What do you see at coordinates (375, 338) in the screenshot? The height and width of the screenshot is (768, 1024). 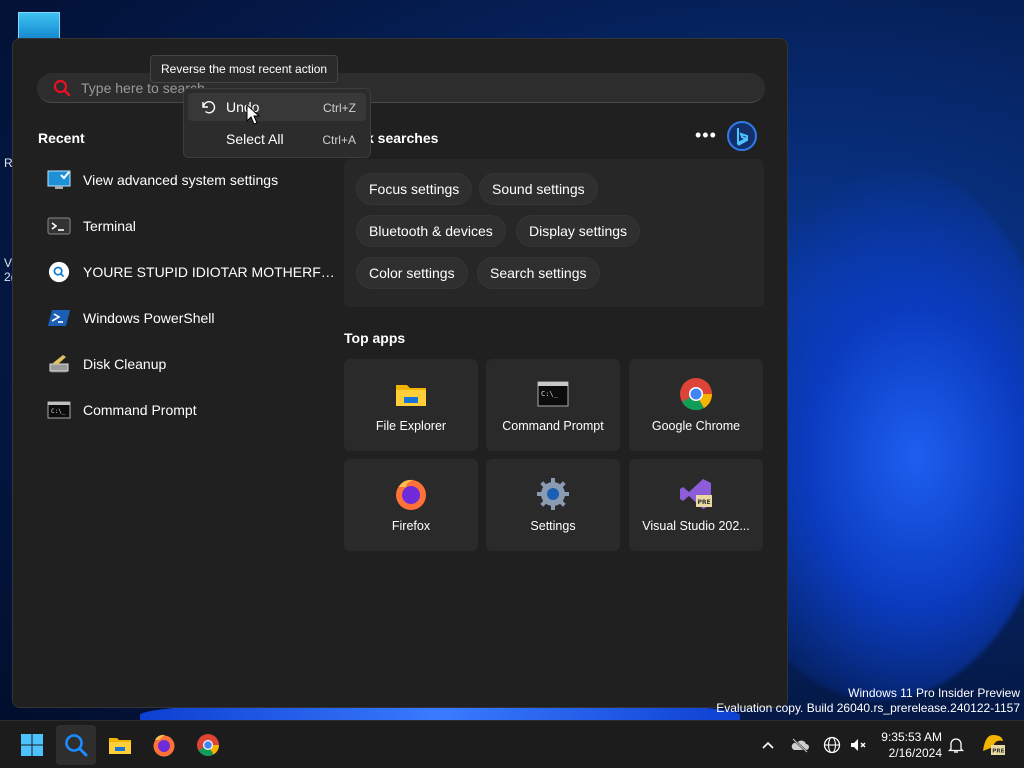 I see `top-apps-title: Top apps` at bounding box center [375, 338].